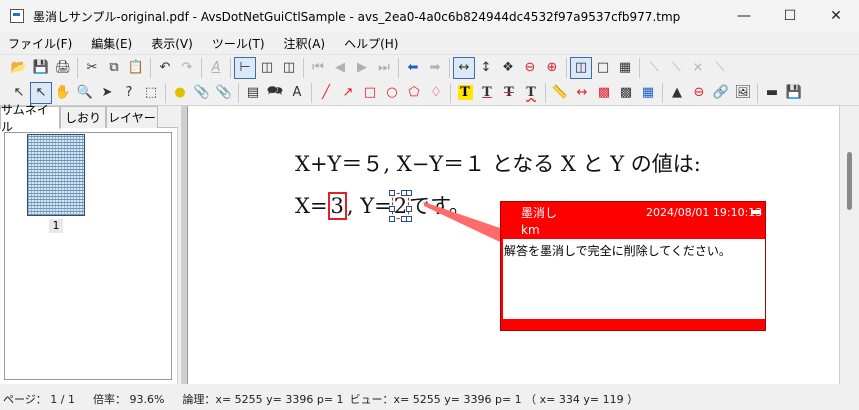  I want to click on tab-layers: レイヤー, so click(132, 117).